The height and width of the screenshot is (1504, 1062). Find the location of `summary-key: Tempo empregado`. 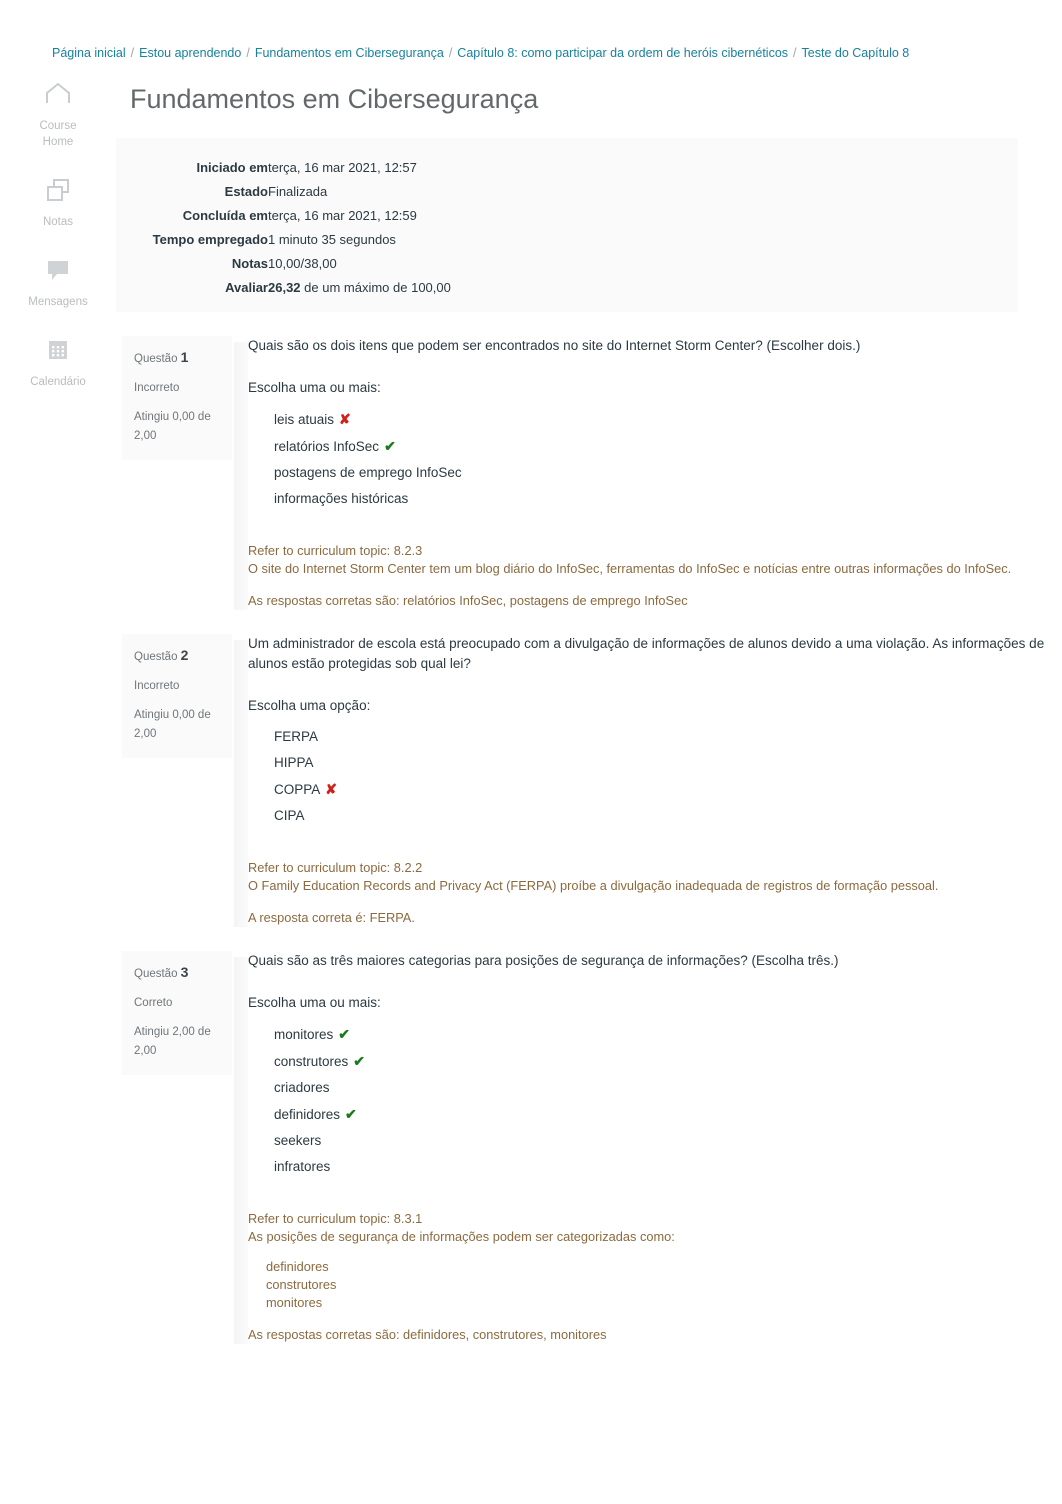

summary-key: Tempo empregado is located at coordinates (210, 239).